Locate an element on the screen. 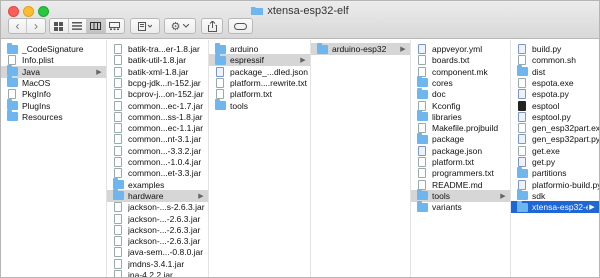 This screenshot has height=278, width=600. file-row: platformio-build.py is located at coordinates (555, 185).